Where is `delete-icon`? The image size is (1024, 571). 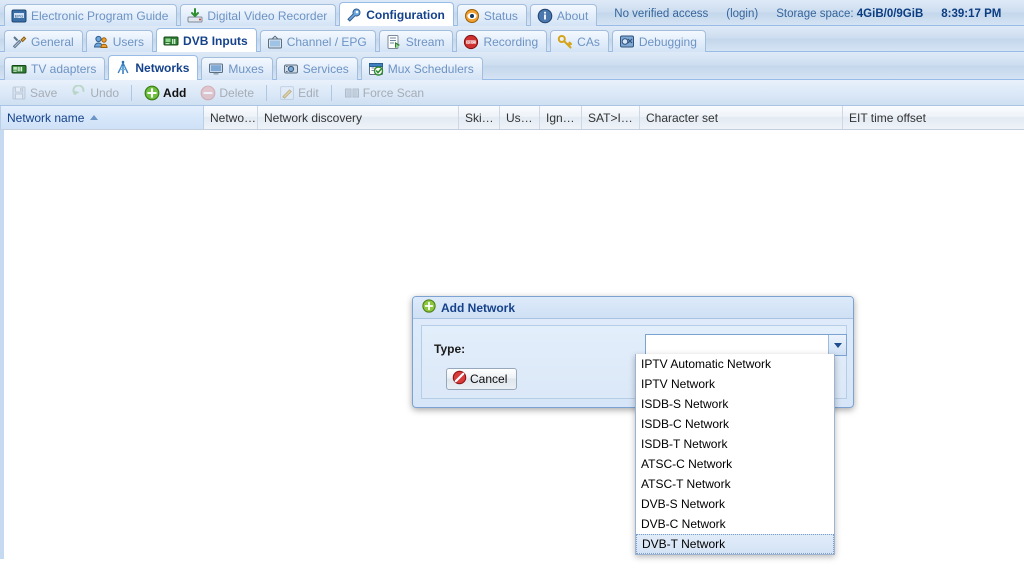 delete-icon is located at coordinates (208, 93).